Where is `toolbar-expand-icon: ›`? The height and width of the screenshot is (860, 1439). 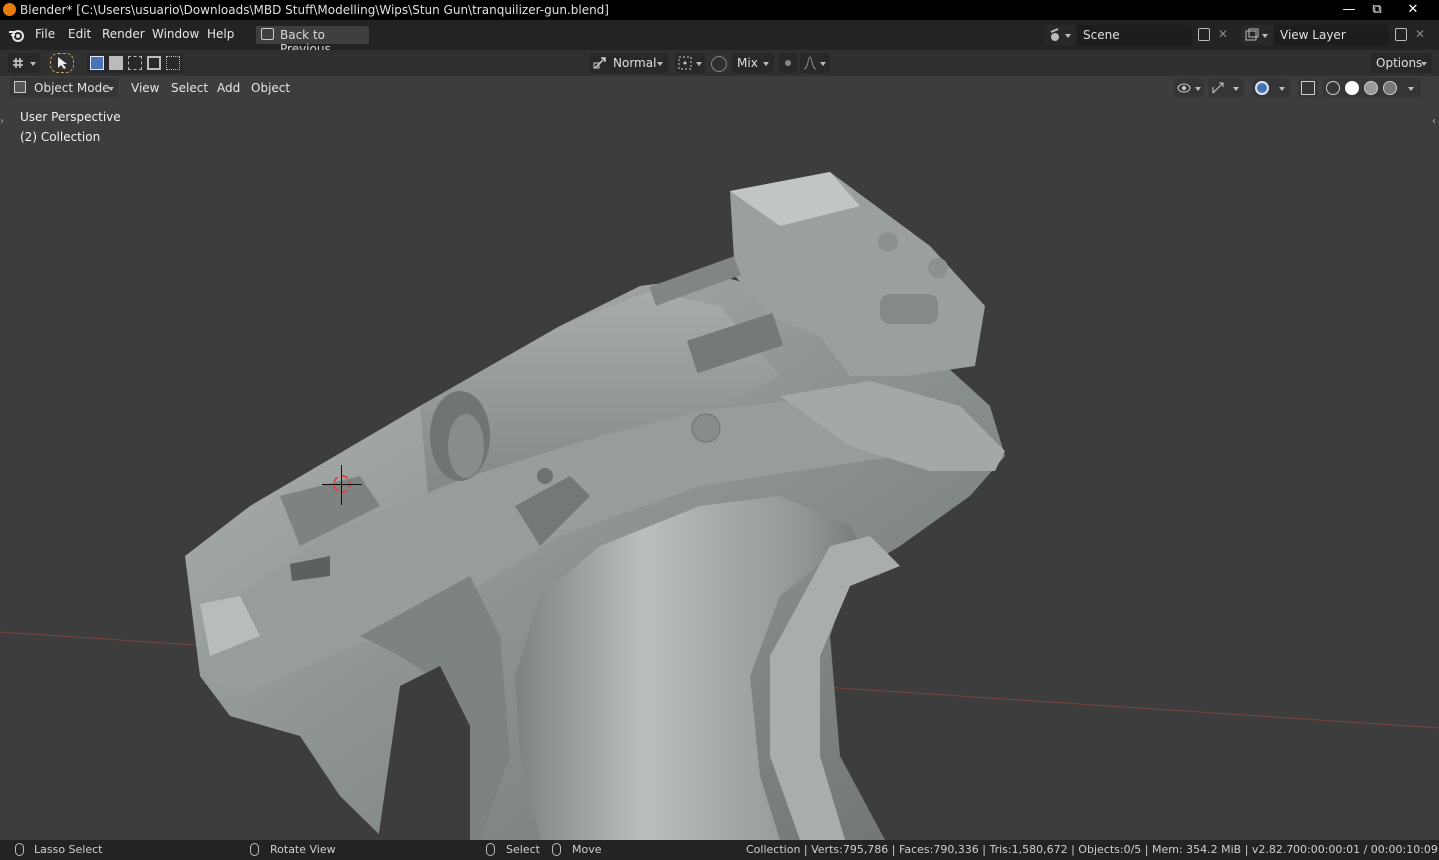
toolbar-expand-icon: › is located at coordinates (3, 122).